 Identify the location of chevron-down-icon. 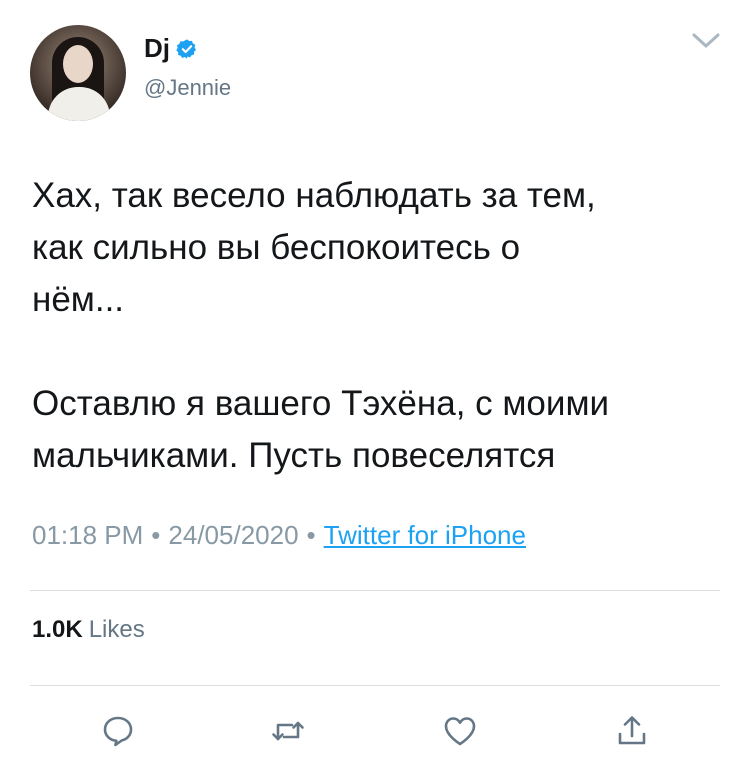
(706, 41).